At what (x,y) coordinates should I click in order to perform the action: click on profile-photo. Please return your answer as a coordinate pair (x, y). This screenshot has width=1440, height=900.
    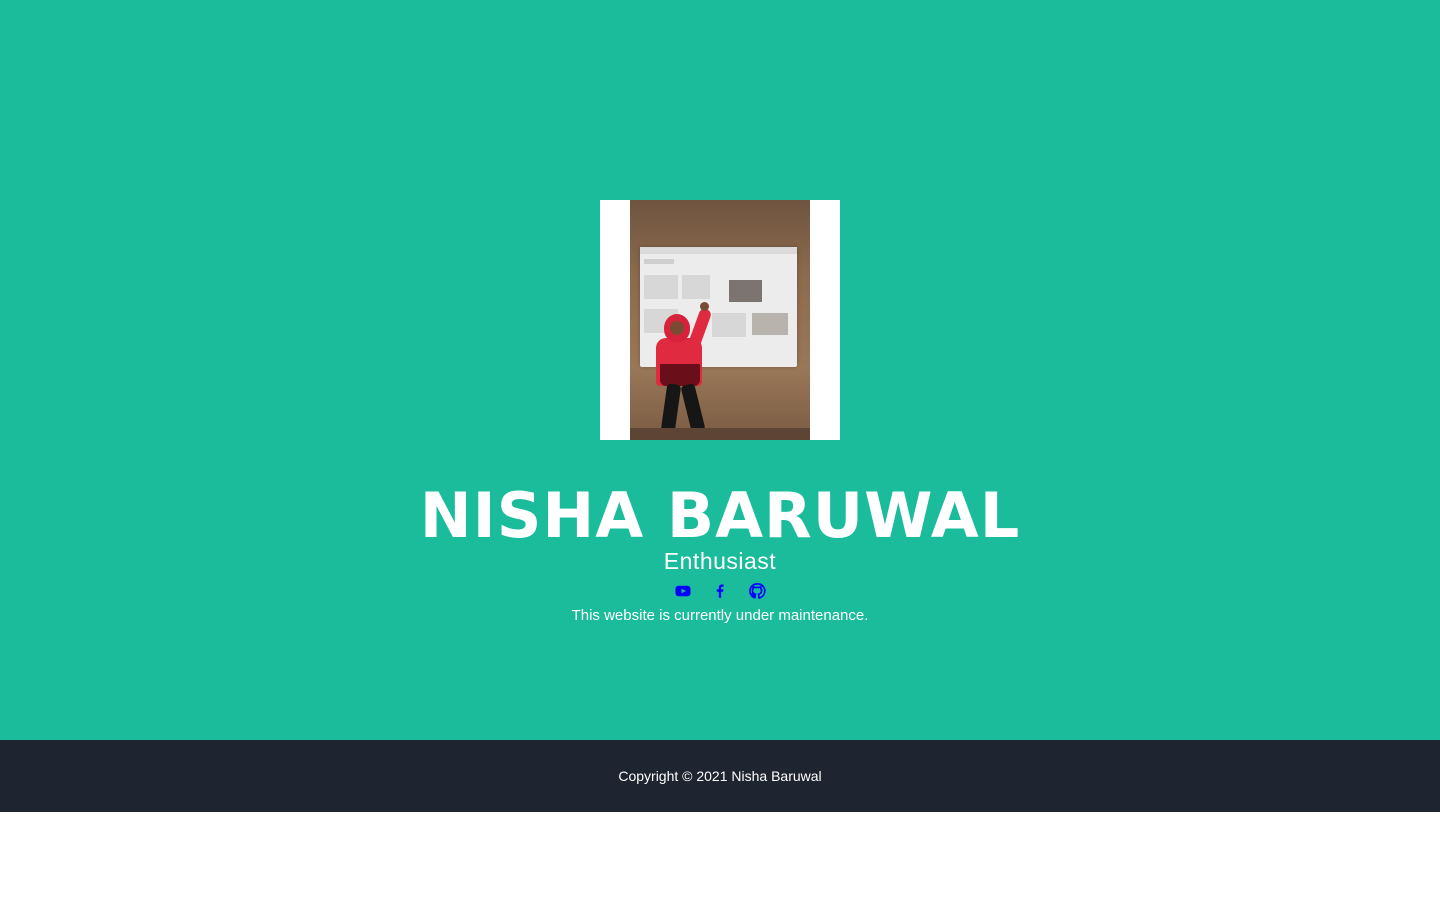
    Looking at the image, I should click on (720, 320).